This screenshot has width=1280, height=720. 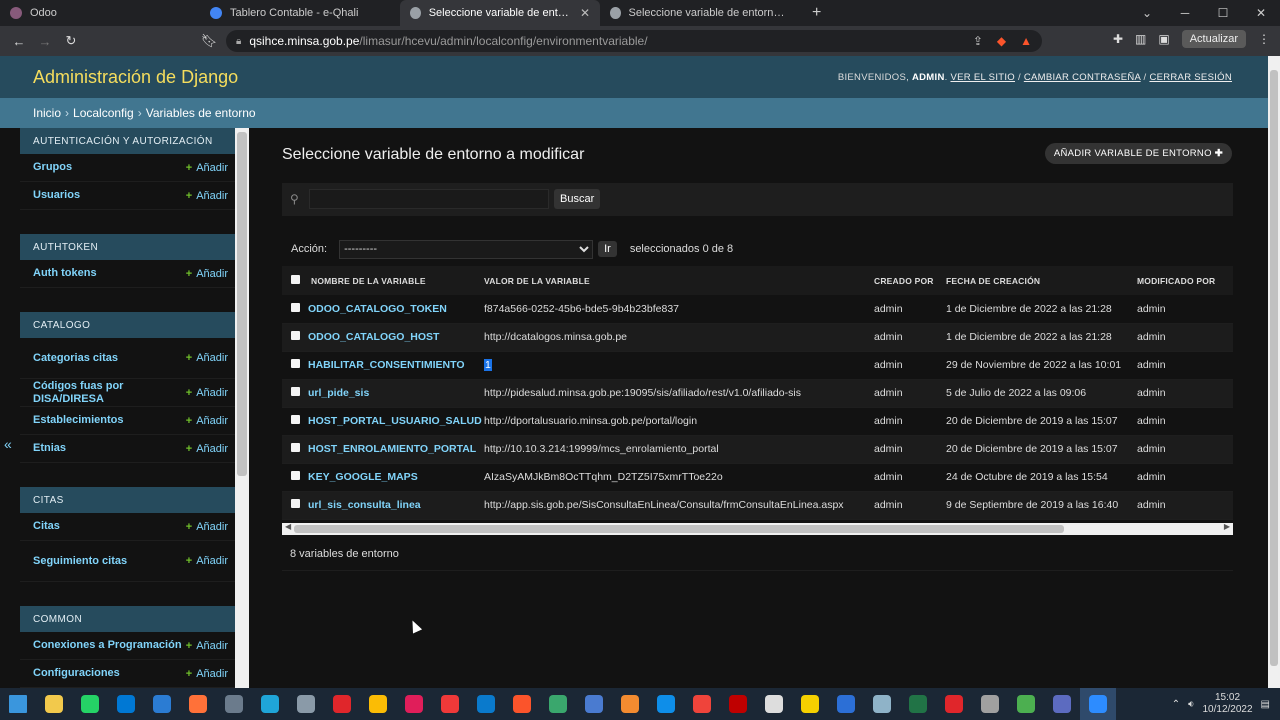 I want to click on minimize-button: ─, so click(x=1185, y=13).